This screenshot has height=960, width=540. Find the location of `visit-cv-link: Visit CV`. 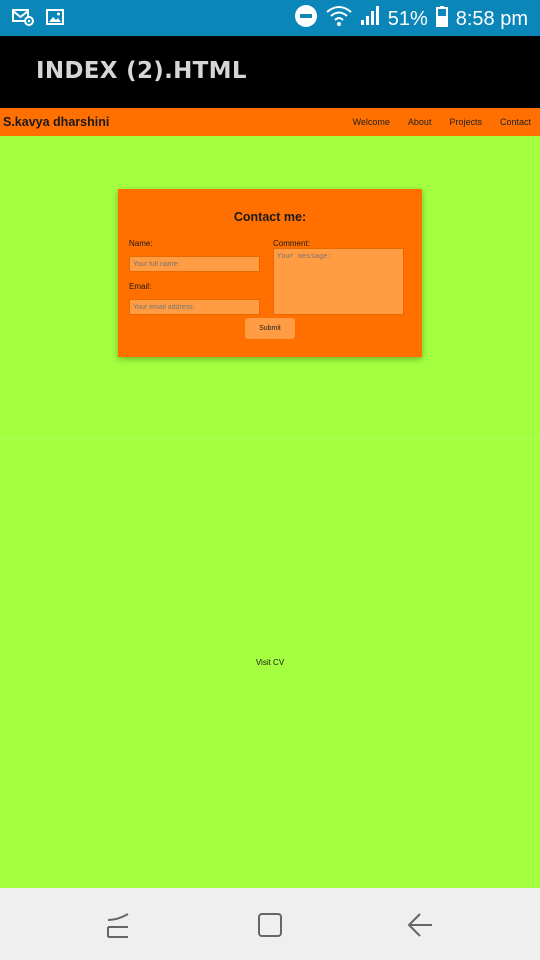

visit-cv-link: Visit CV is located at coordinates (270, 662).